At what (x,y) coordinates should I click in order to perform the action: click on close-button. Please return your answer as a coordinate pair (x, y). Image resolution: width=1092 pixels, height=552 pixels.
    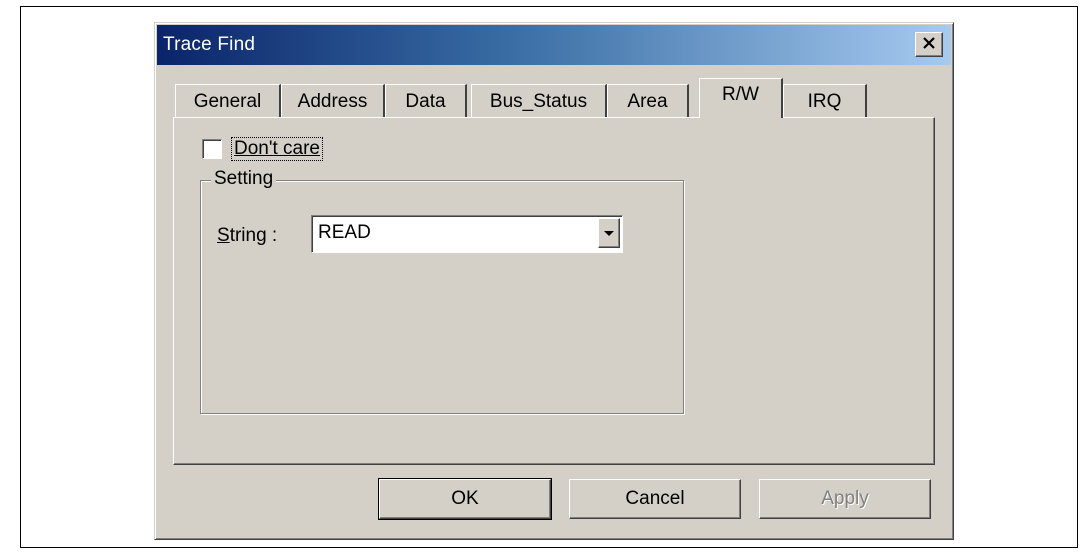
    Looking at the image, I should click on (929, 44).